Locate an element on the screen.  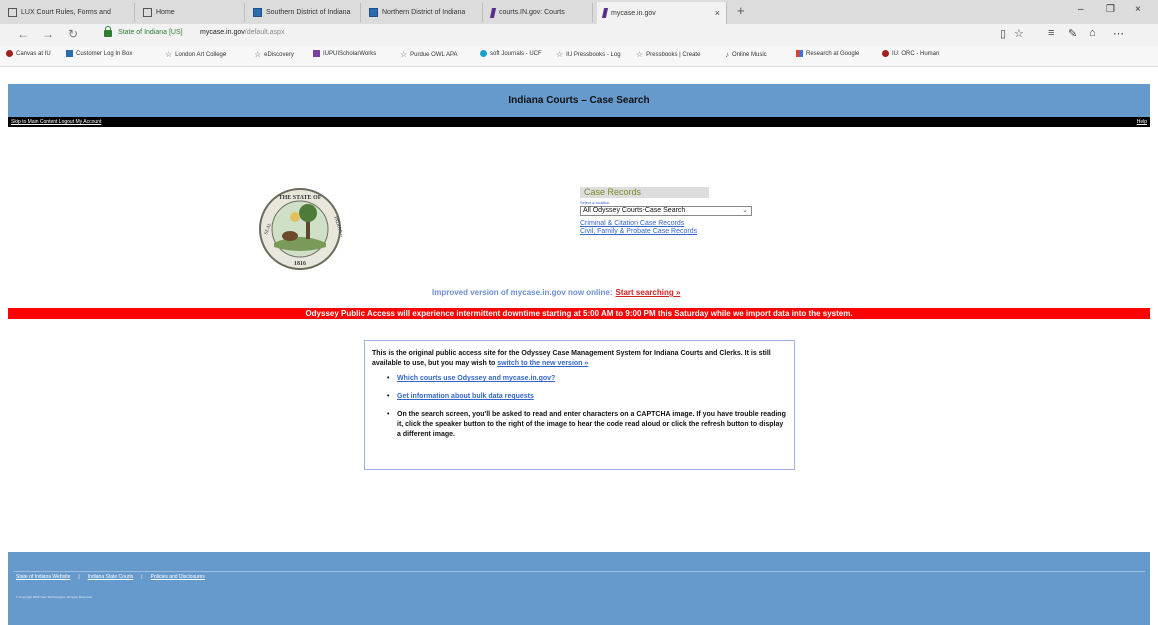
policies-link: Policies and Disclosures is located at coordinates (178, 577).